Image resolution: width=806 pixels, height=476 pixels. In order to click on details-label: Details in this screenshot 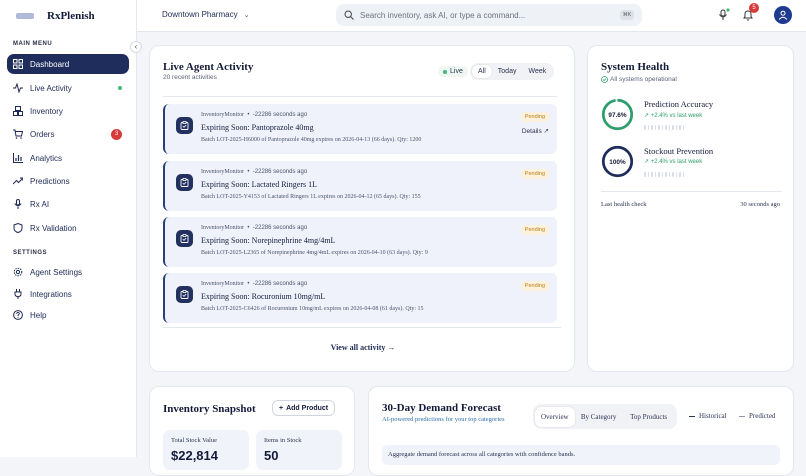, I will do `click(531, 131)`.